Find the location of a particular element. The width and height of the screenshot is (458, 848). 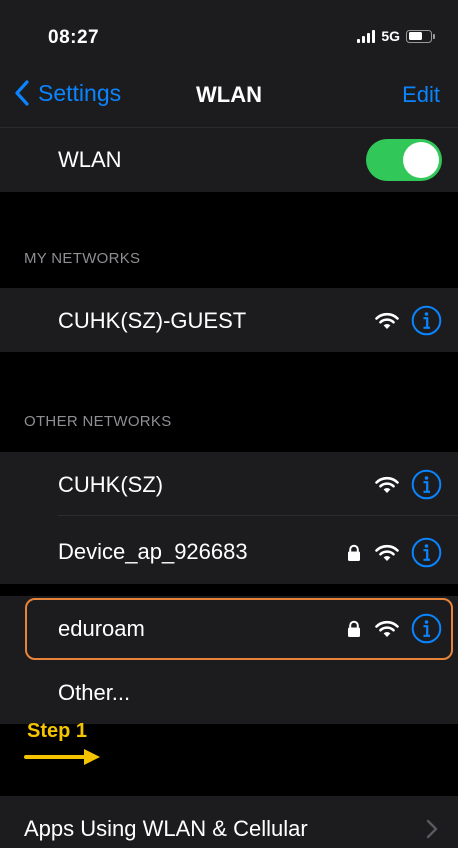

network-name: CUHK(SZ) is located at coordinates (111, 484).